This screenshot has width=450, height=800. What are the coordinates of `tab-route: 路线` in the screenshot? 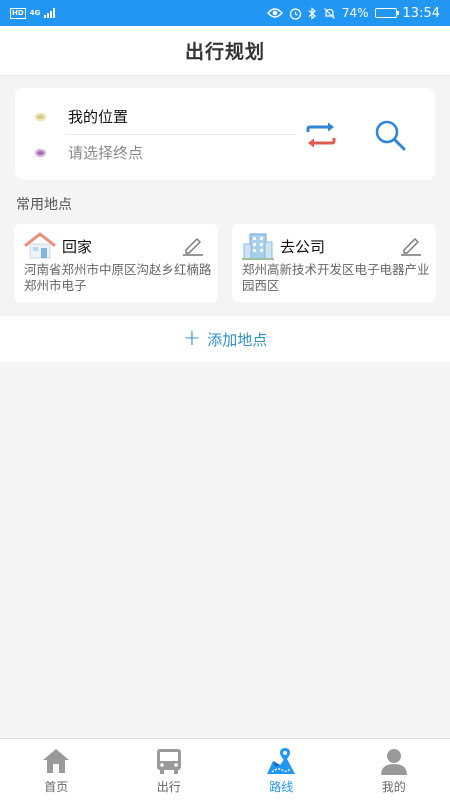 It's located at (281, 769).